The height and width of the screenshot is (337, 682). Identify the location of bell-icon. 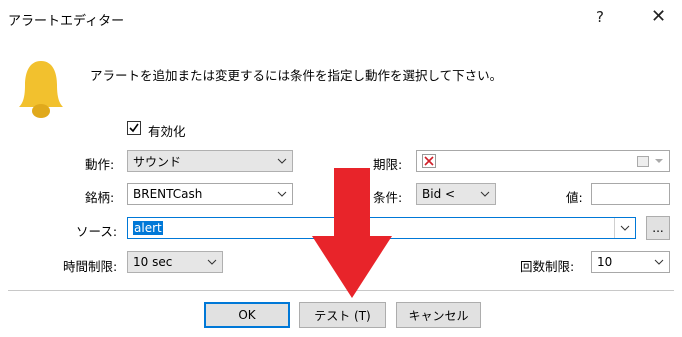
(41, 89).